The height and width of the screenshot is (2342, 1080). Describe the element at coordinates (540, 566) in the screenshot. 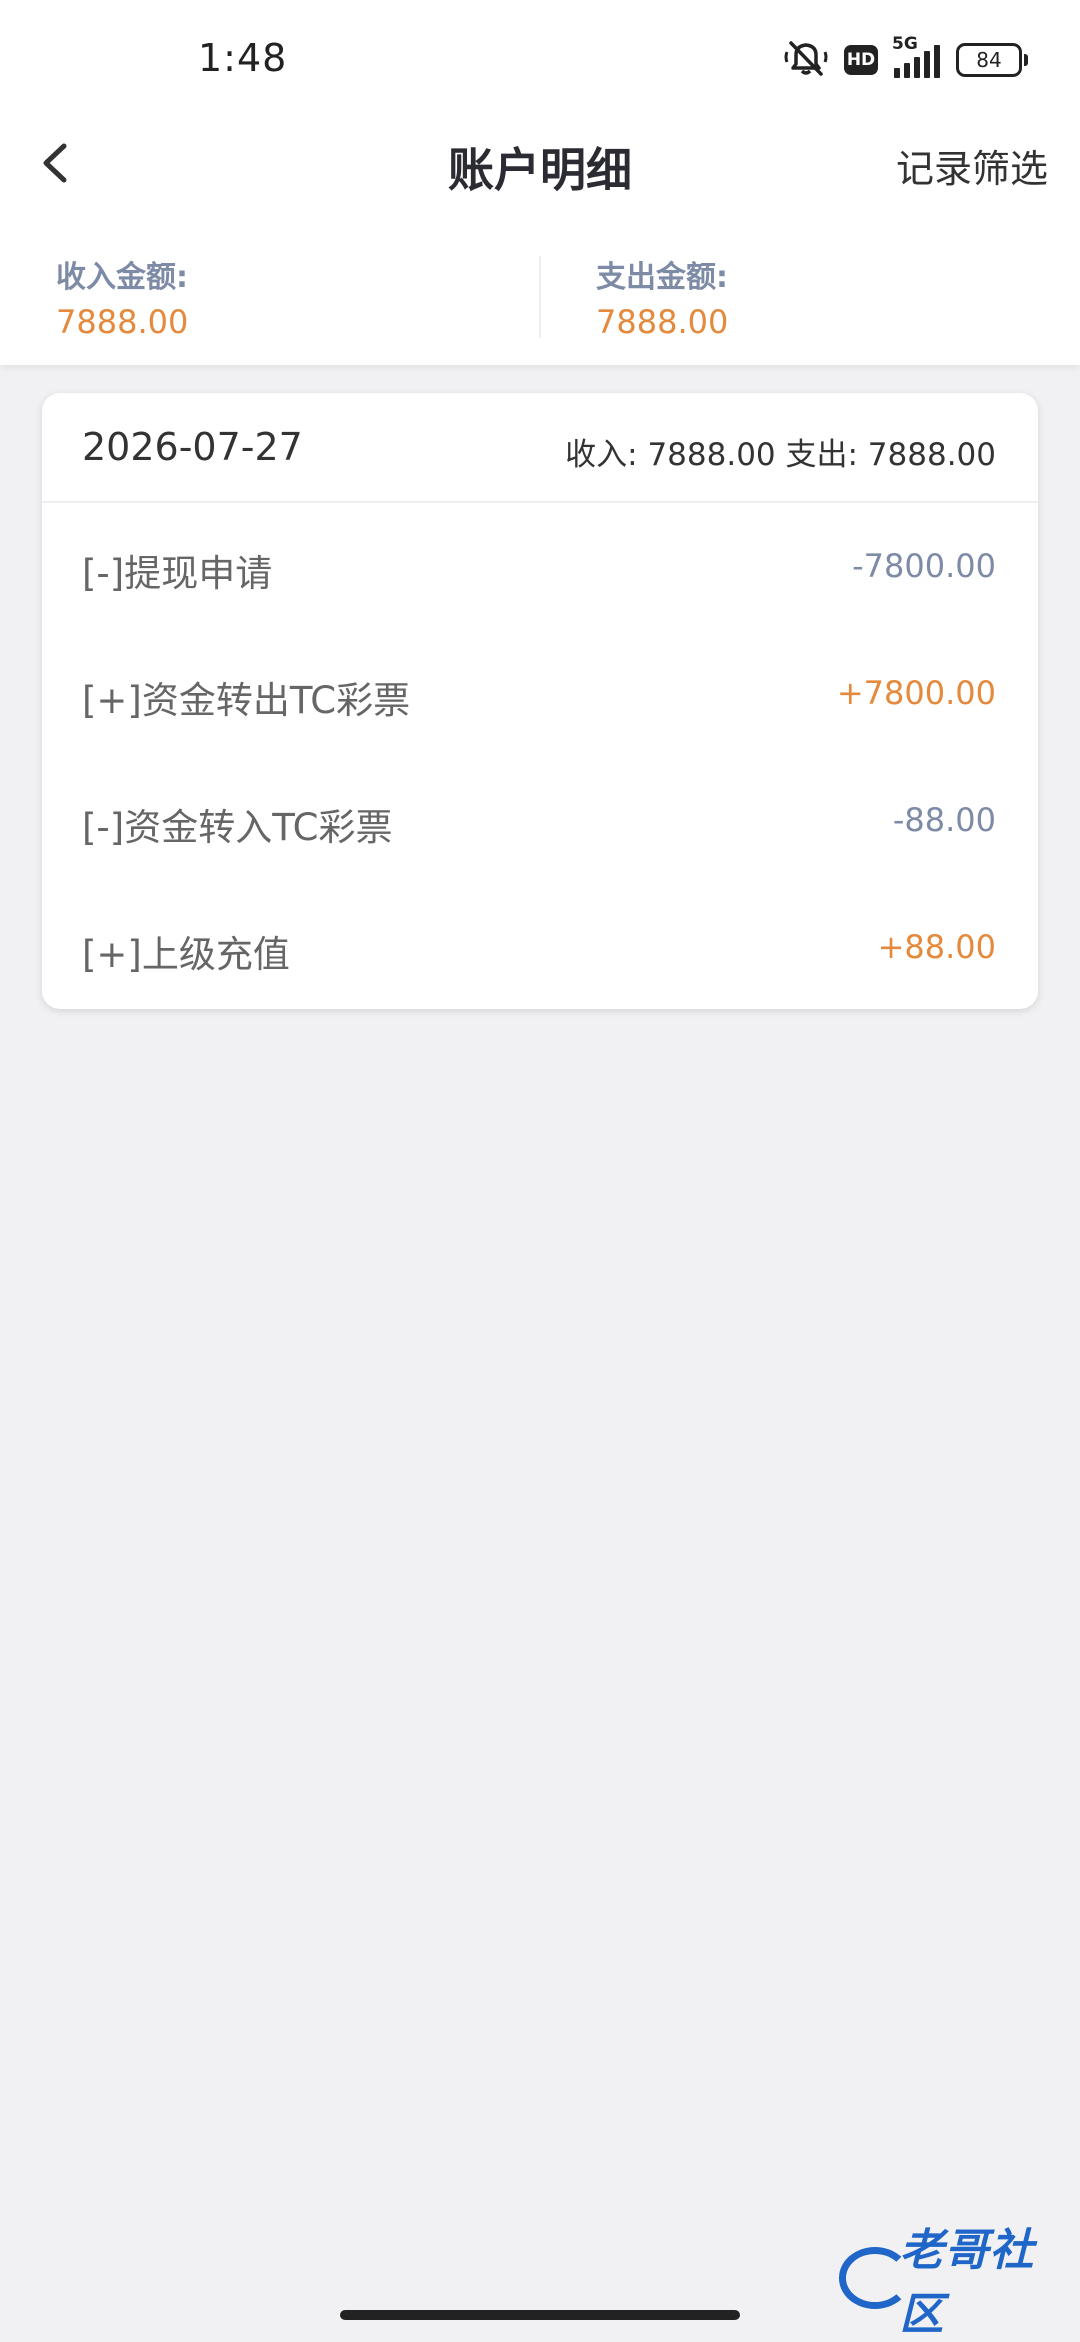

I see `transaction-row: [-]提现申请 -7800.00` at that location.